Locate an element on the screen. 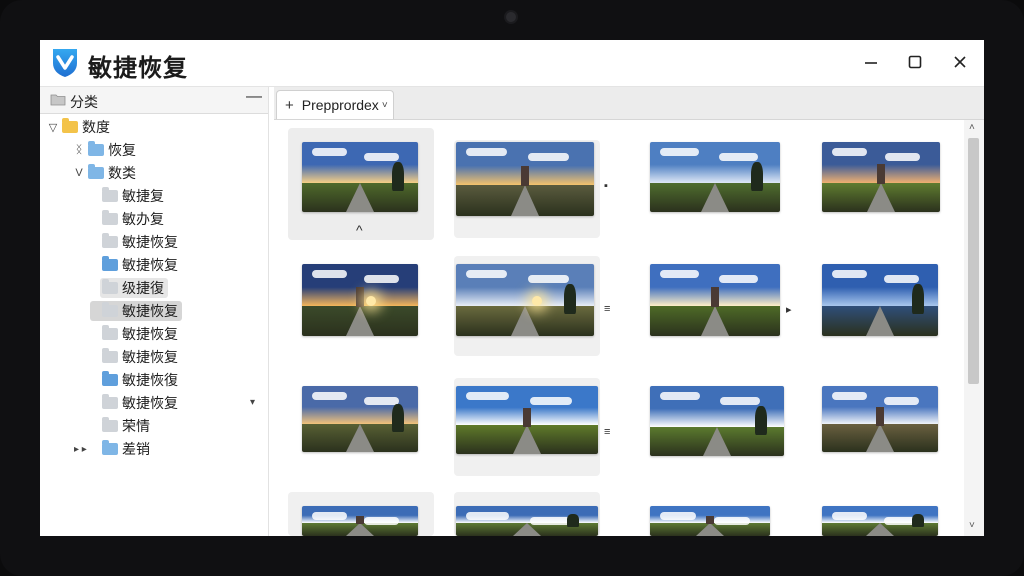 This screenshot has height=576, width=1024. tree-item: ▸ ▸ 差销 is located at coordinates (112, 449).